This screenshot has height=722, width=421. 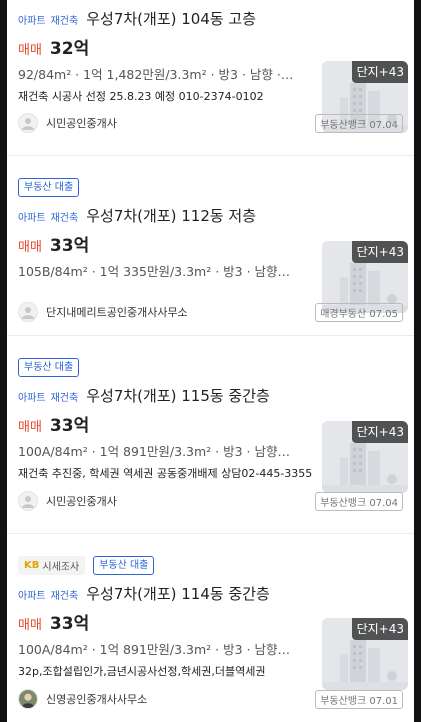 What do you see at coordinates (171, 215) in the screenshot?
I see `listing-title: 우성7차(개포) 112동 저층` at bounding box center [171, 215].